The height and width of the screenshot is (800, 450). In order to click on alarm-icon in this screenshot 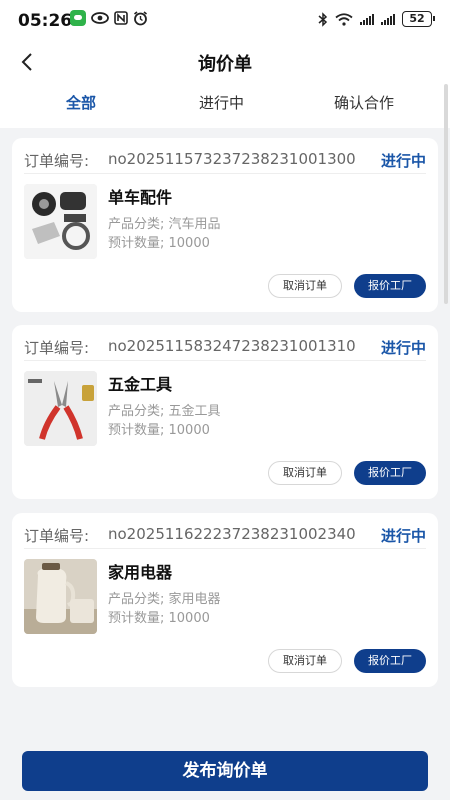, I will do `click(140, 17)`.